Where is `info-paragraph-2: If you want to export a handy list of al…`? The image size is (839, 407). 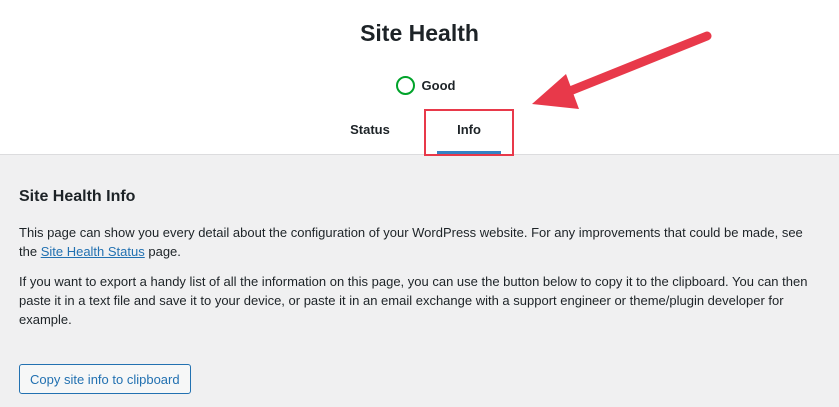
info-paragraph-2: If you want to export a handy list of al… is located at coordinates (413, 300).